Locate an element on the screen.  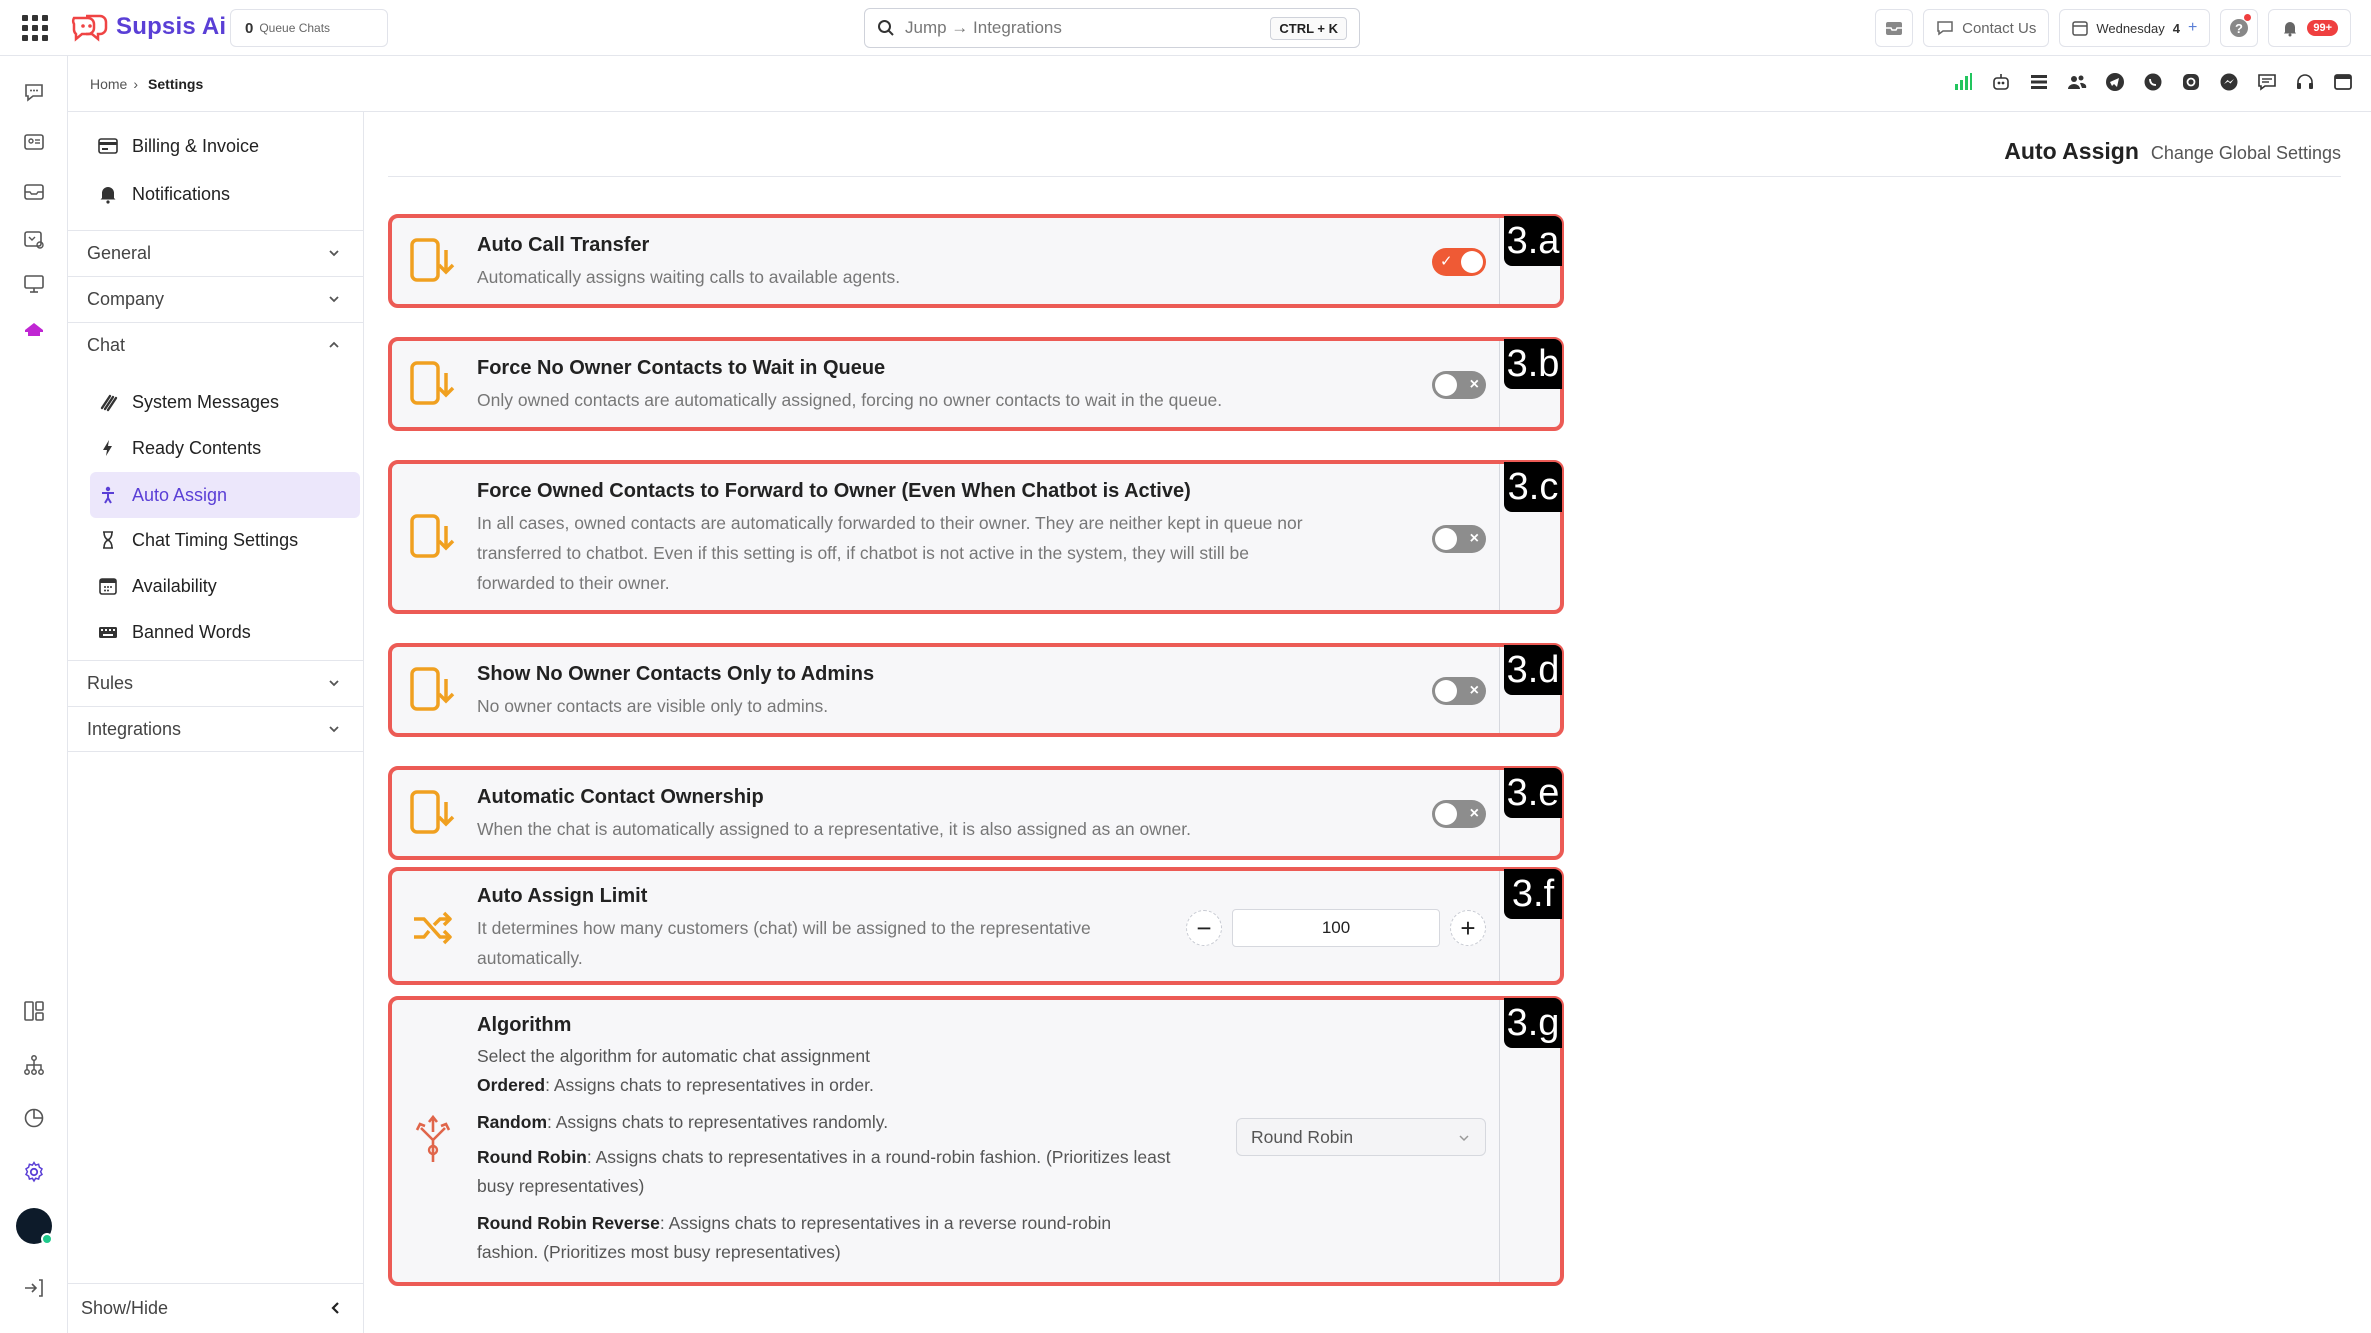
logout-nav-icon is located at coordinates (34, 1288).